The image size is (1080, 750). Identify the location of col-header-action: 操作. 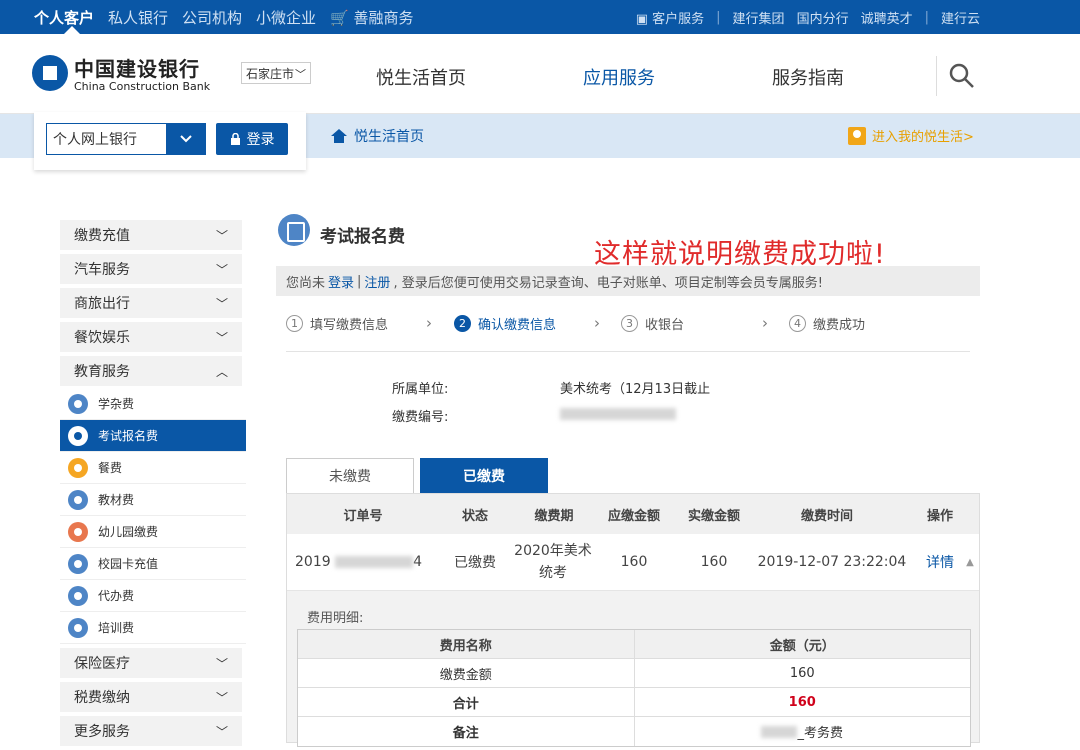
(939, 516).